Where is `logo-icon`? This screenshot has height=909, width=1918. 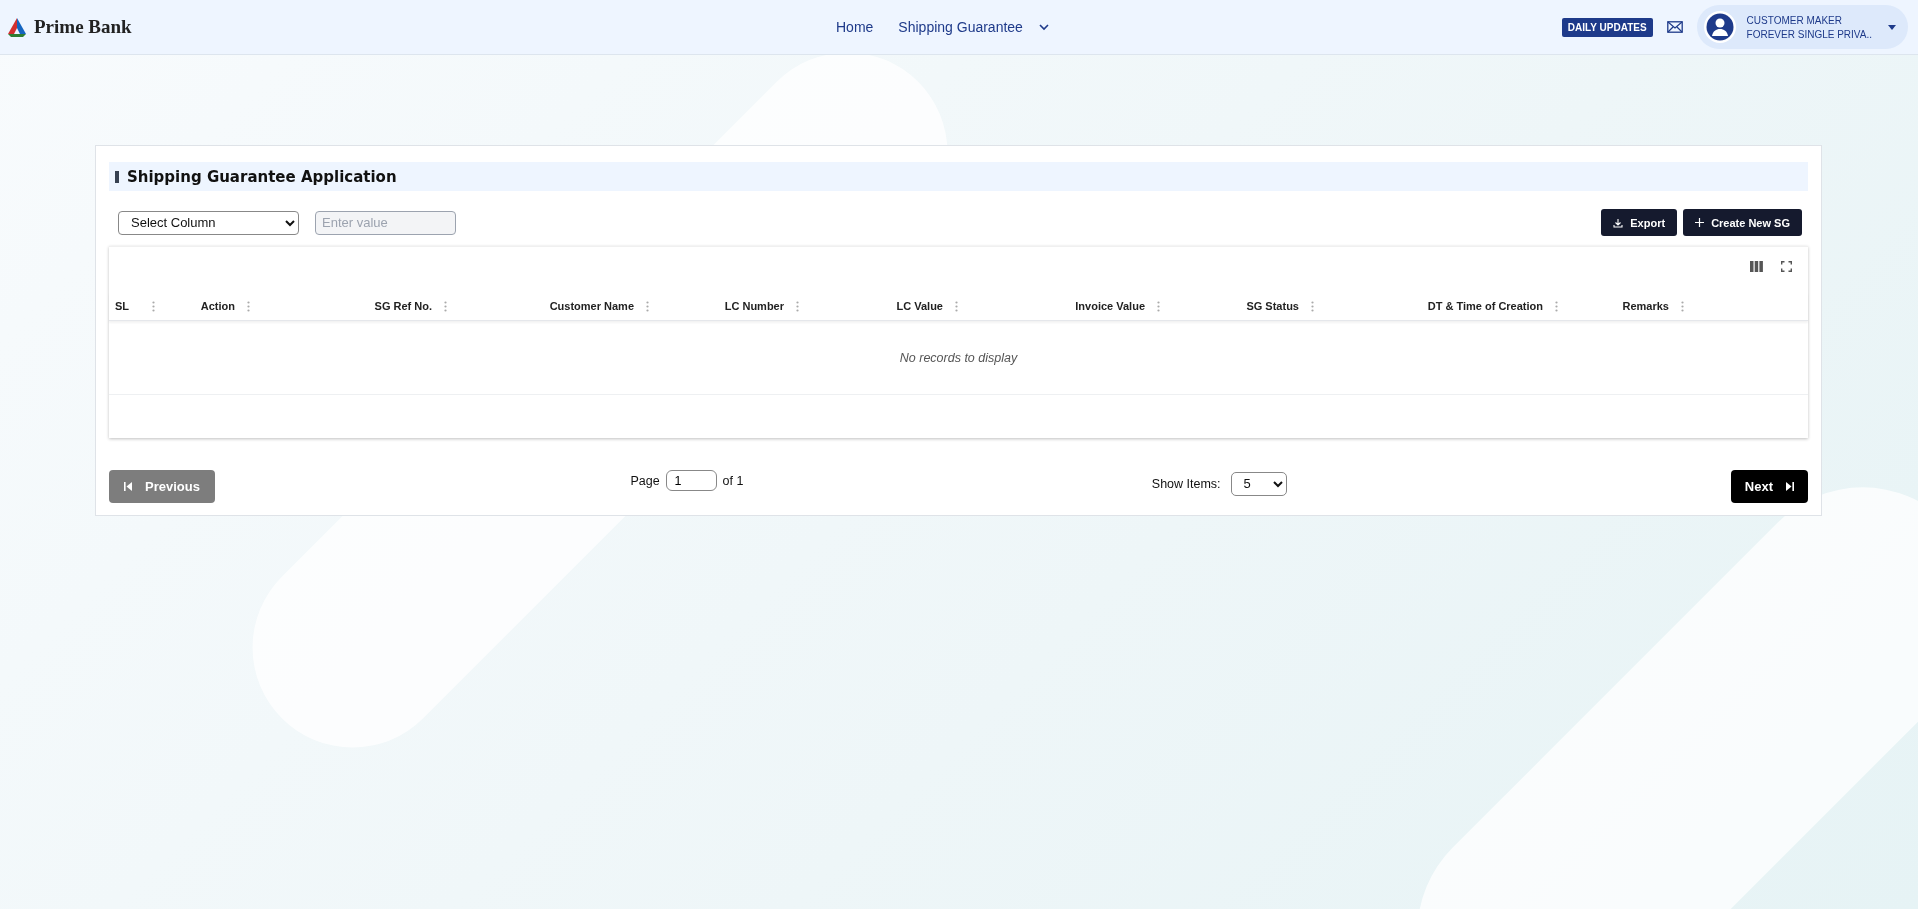
logo-icon is located at coordinates (17, 27).